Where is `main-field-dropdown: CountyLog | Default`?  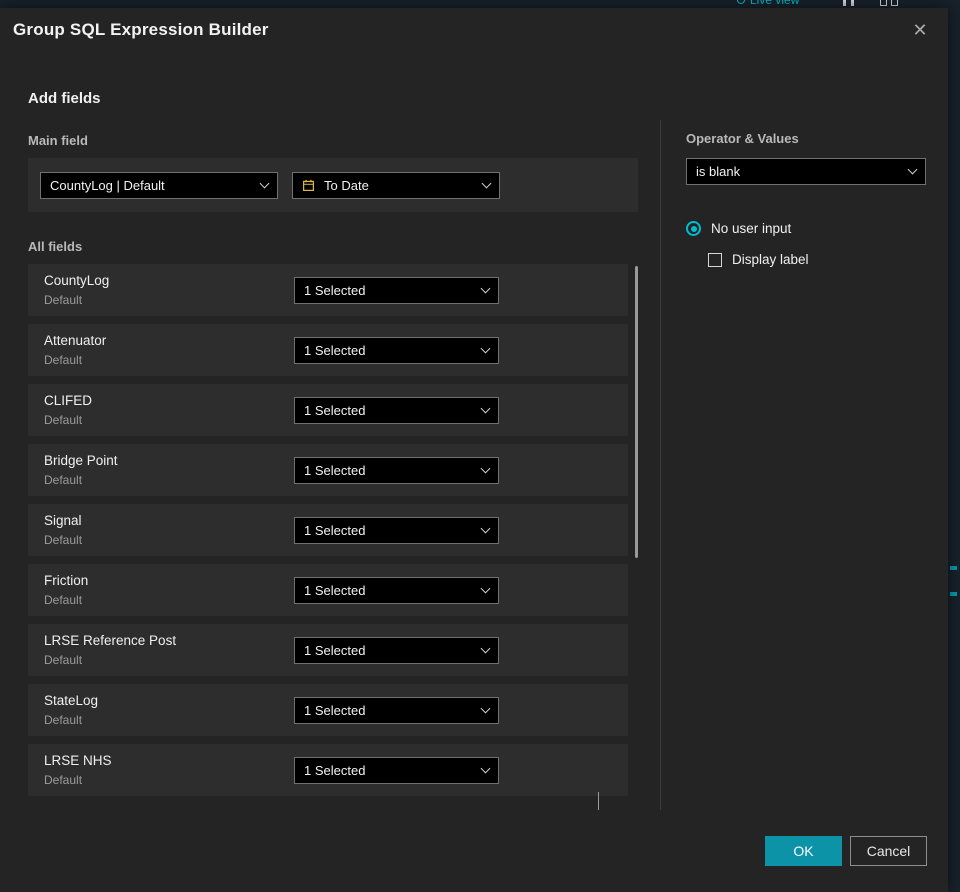 main-field-dropdown: CountyLog | Default is located at coordinates (159, 185).